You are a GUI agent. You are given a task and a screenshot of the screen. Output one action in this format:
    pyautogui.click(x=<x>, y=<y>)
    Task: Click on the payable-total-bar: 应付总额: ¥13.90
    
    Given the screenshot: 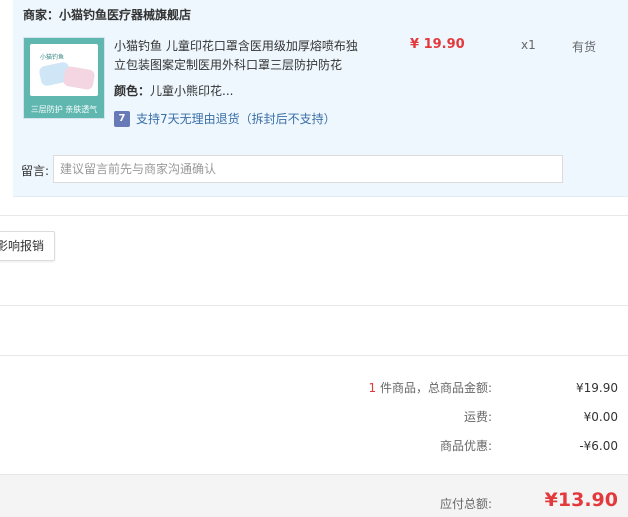 What is the action you would take?
    pyautogui.click(x=314, y=495)
    